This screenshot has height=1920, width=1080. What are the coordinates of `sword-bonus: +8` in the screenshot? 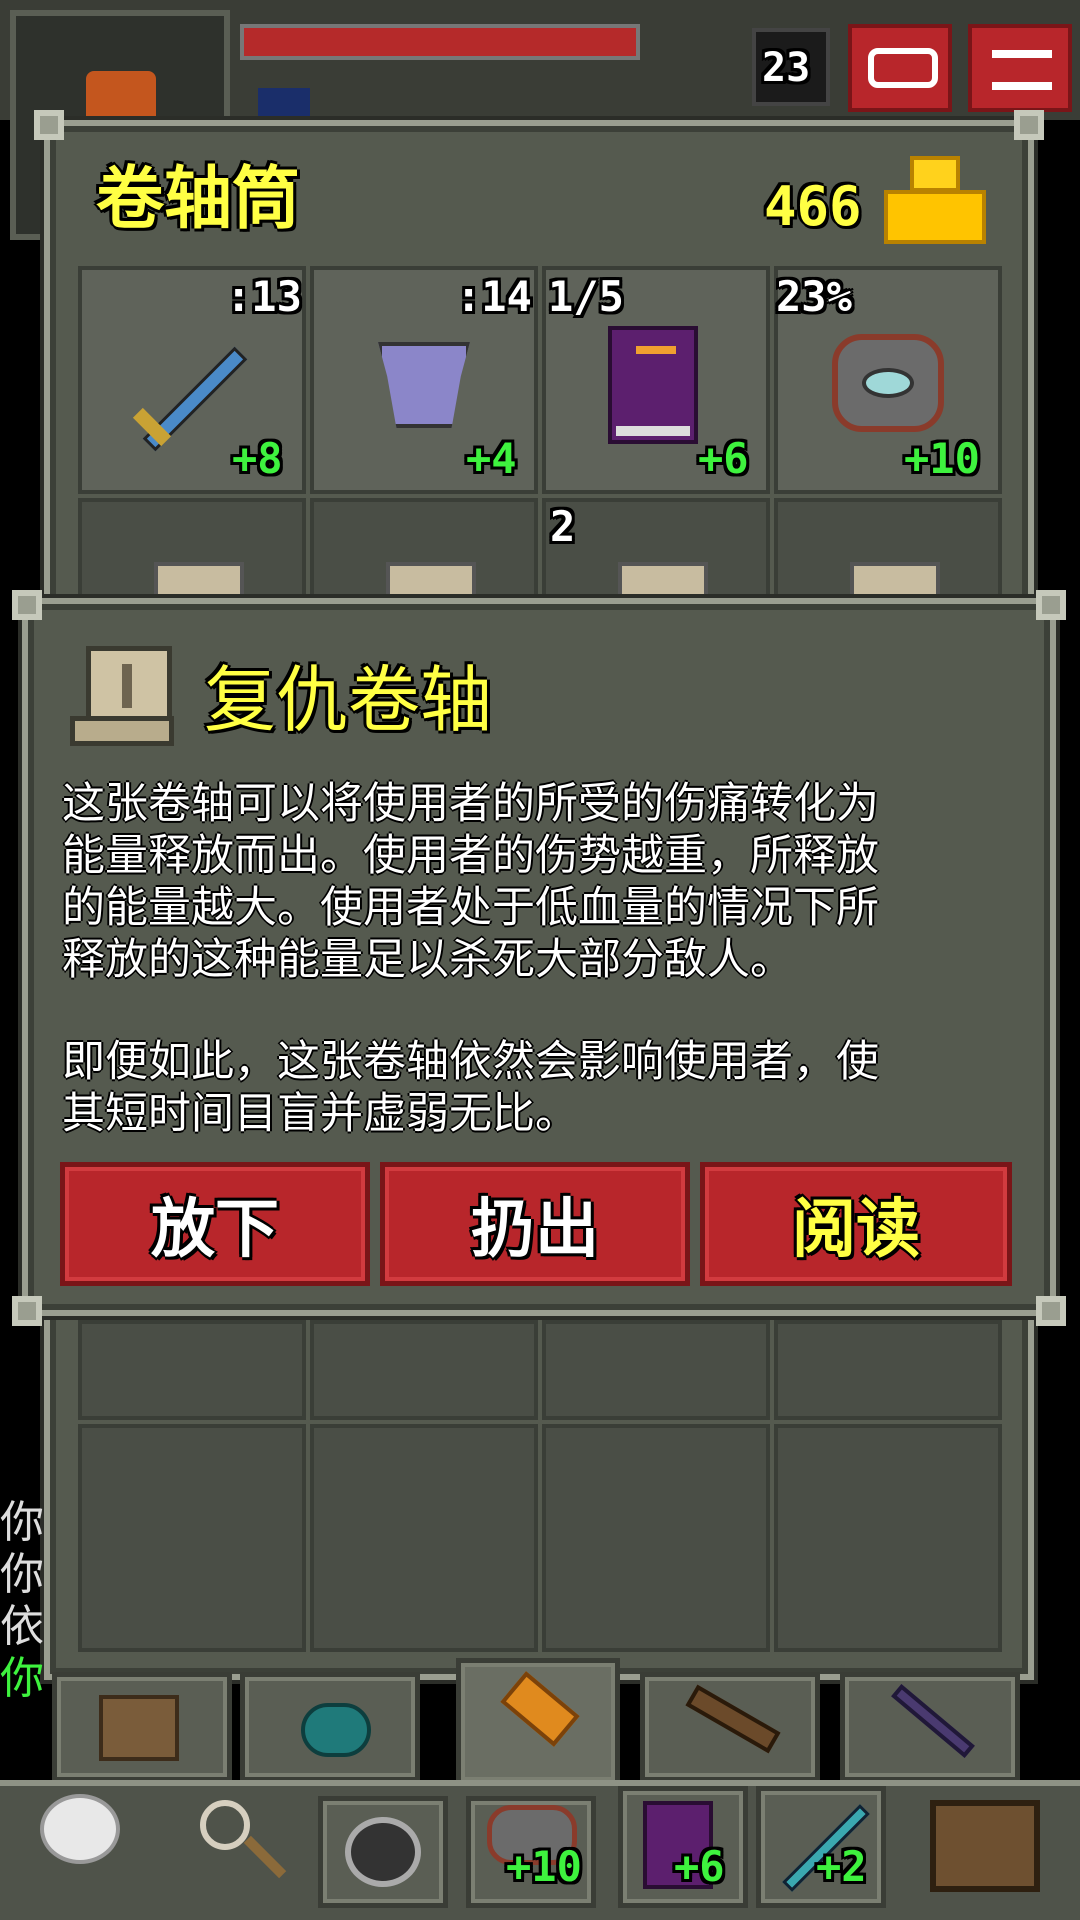 It's located at (257, 458).